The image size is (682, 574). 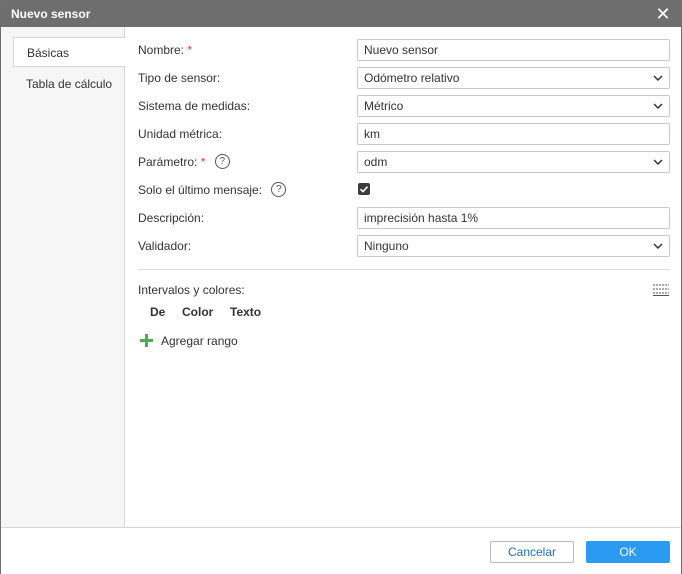 I want to click on measure-system-value: Métrico, so click(x=384, y=106).